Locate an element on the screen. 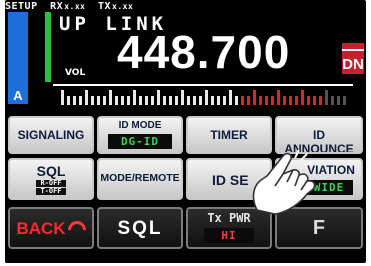 This screenshot has width=371, height=266. timer-label: TIMER is located at coordinates (229, 135).